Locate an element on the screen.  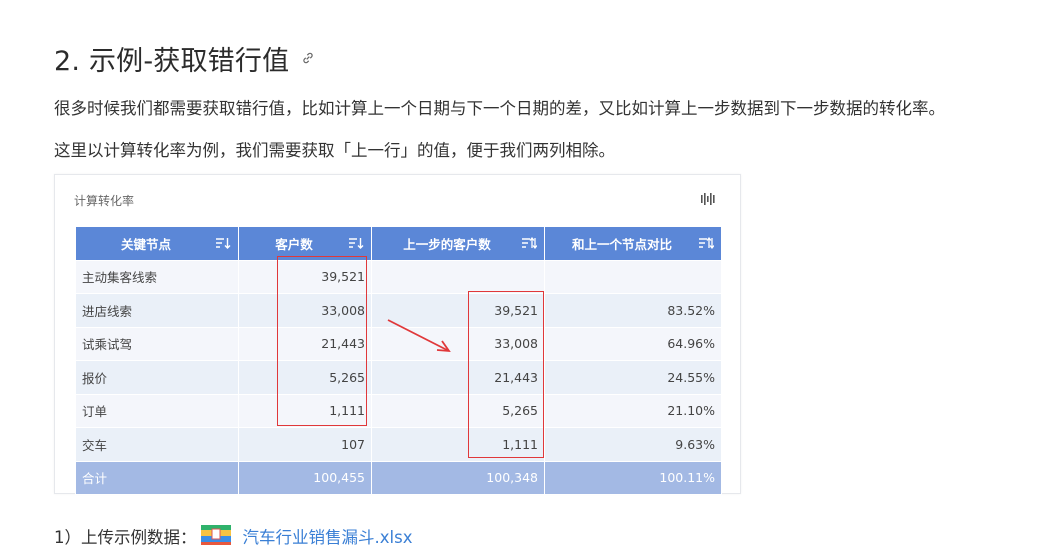
cell-ratio: 9.63% is located at coordinates (633, 444).